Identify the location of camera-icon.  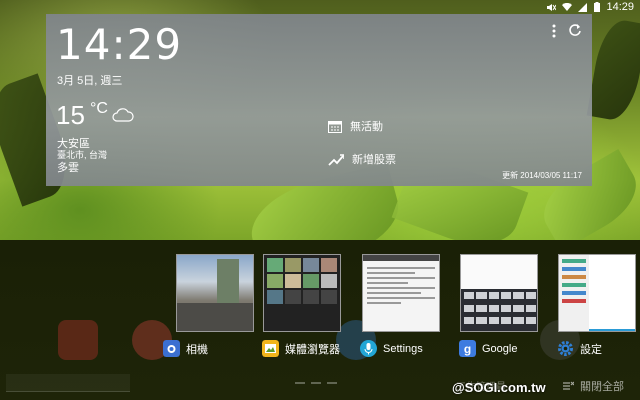
(171, 348).